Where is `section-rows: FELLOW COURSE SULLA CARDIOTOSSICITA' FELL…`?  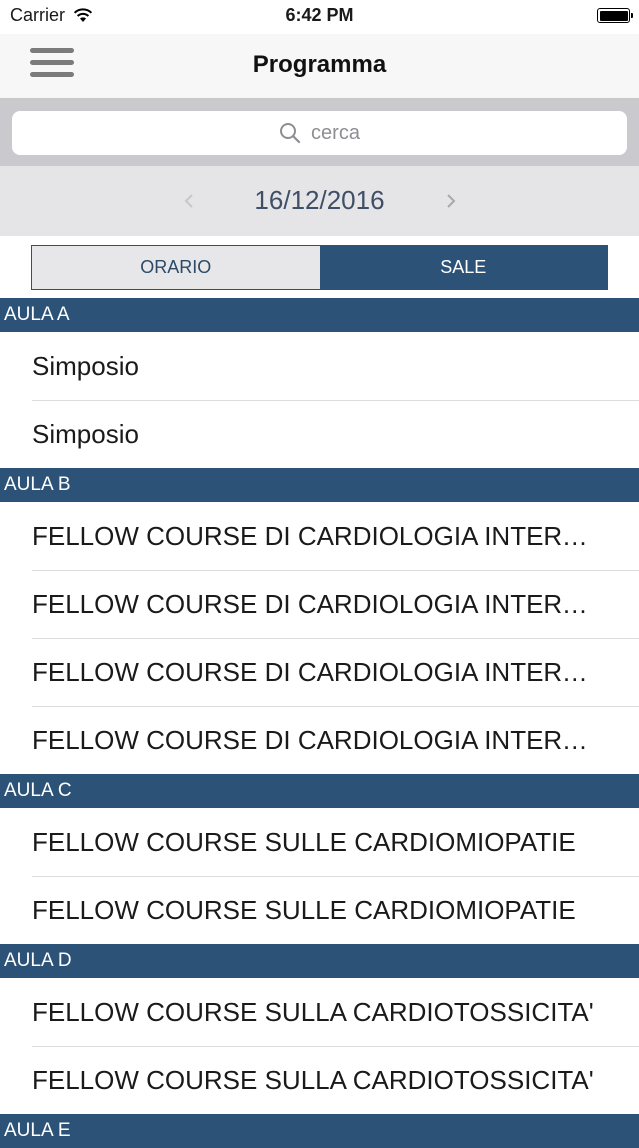
section-rows: FELLOW COURSE SULLA CARDIOTOSSICITA' FELL… is located at coordinates (319, 1046).